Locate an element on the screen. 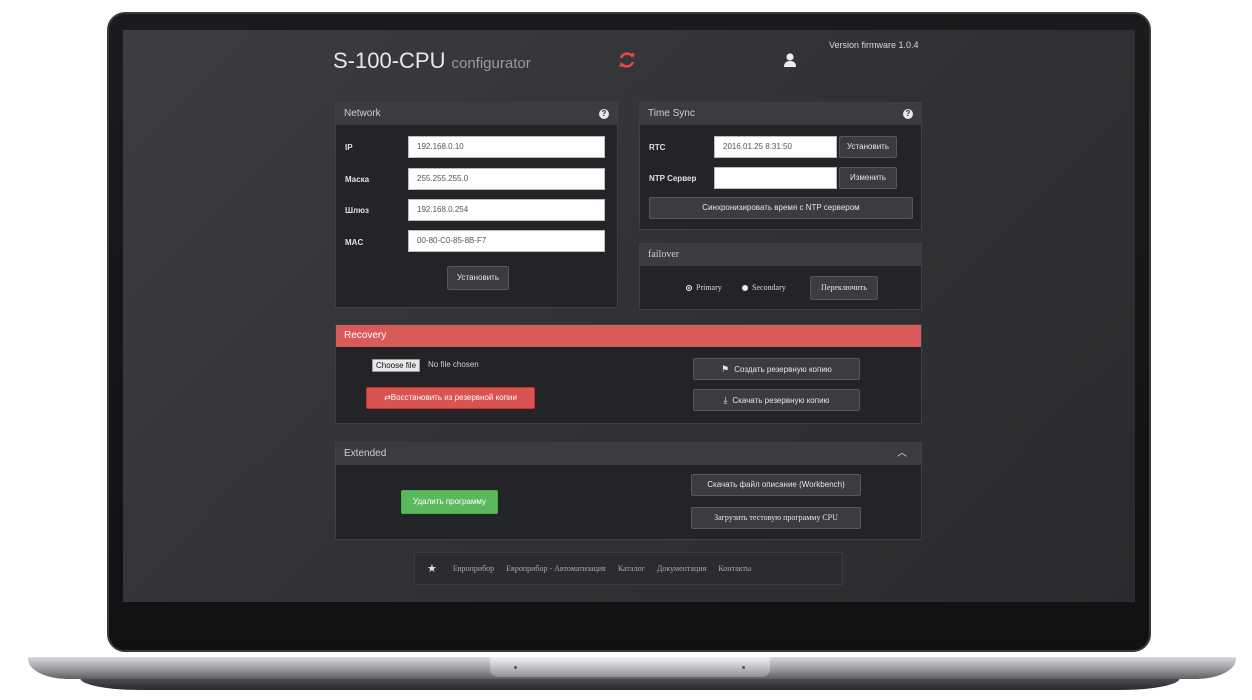  ntp-sync-button: Синхронизировать время с NTP сервером is located at coordinates (781, 208).